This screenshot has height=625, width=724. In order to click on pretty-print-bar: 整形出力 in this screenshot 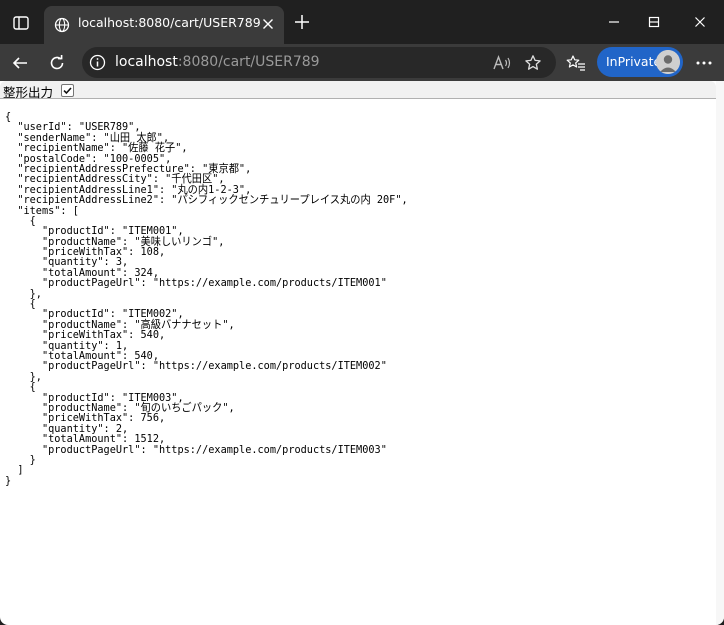, I will do `click(358, 90)`.